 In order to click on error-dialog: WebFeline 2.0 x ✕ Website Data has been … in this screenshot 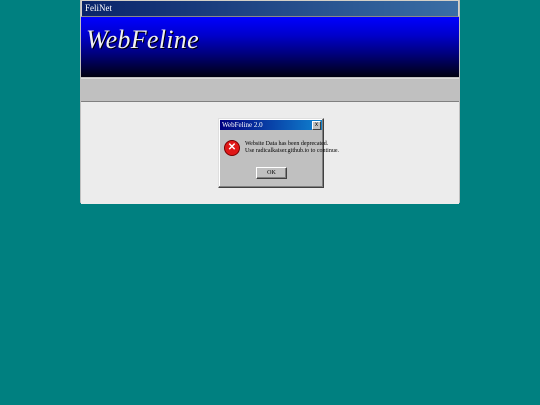, I will do `click(278, 153)`.